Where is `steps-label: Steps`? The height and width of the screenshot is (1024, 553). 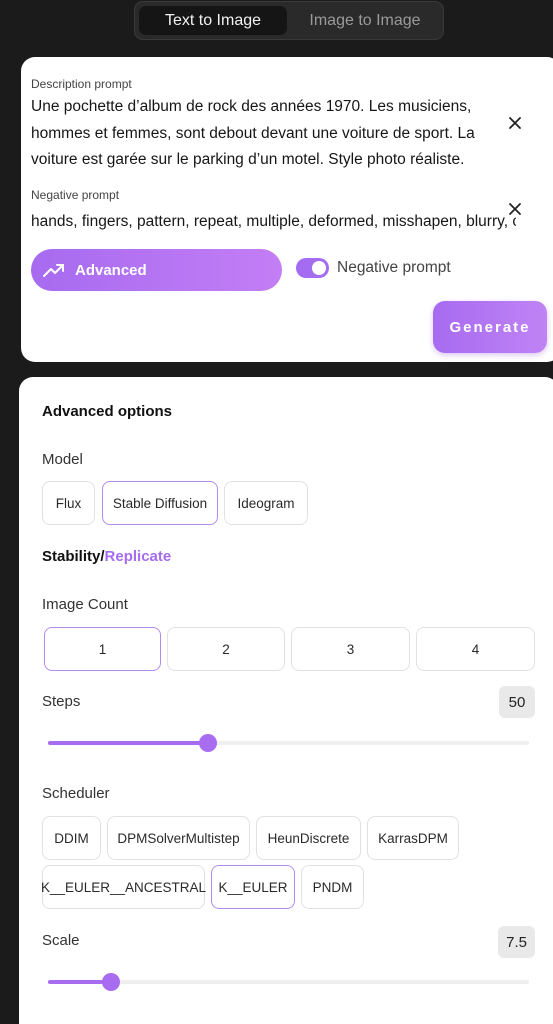 steps-label: Steps is located at coordinates (61, 701).